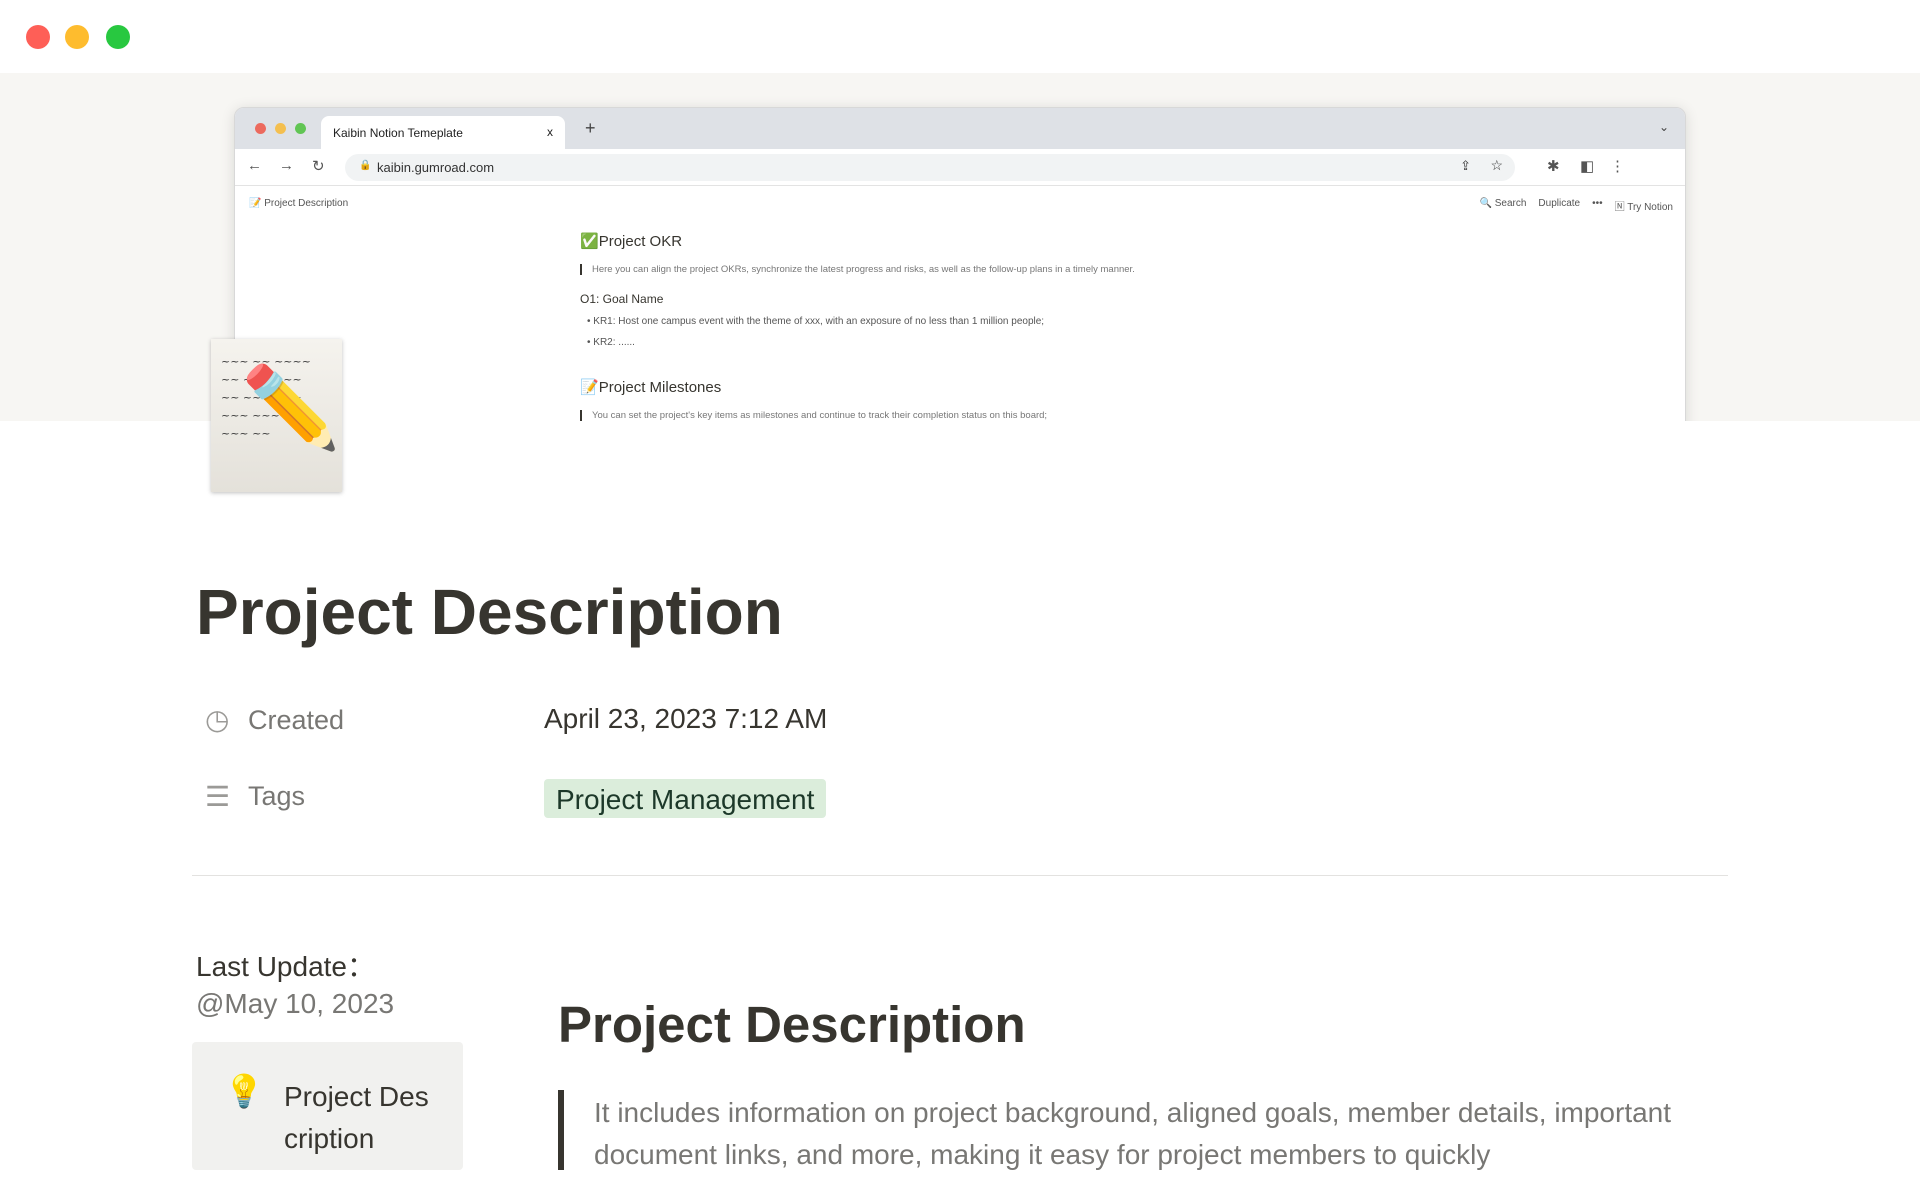 The image size is (1920, 1200). Describe the element at coordinates (218, 796) in the screenshot. I see `list-icon: ☰` at that location.